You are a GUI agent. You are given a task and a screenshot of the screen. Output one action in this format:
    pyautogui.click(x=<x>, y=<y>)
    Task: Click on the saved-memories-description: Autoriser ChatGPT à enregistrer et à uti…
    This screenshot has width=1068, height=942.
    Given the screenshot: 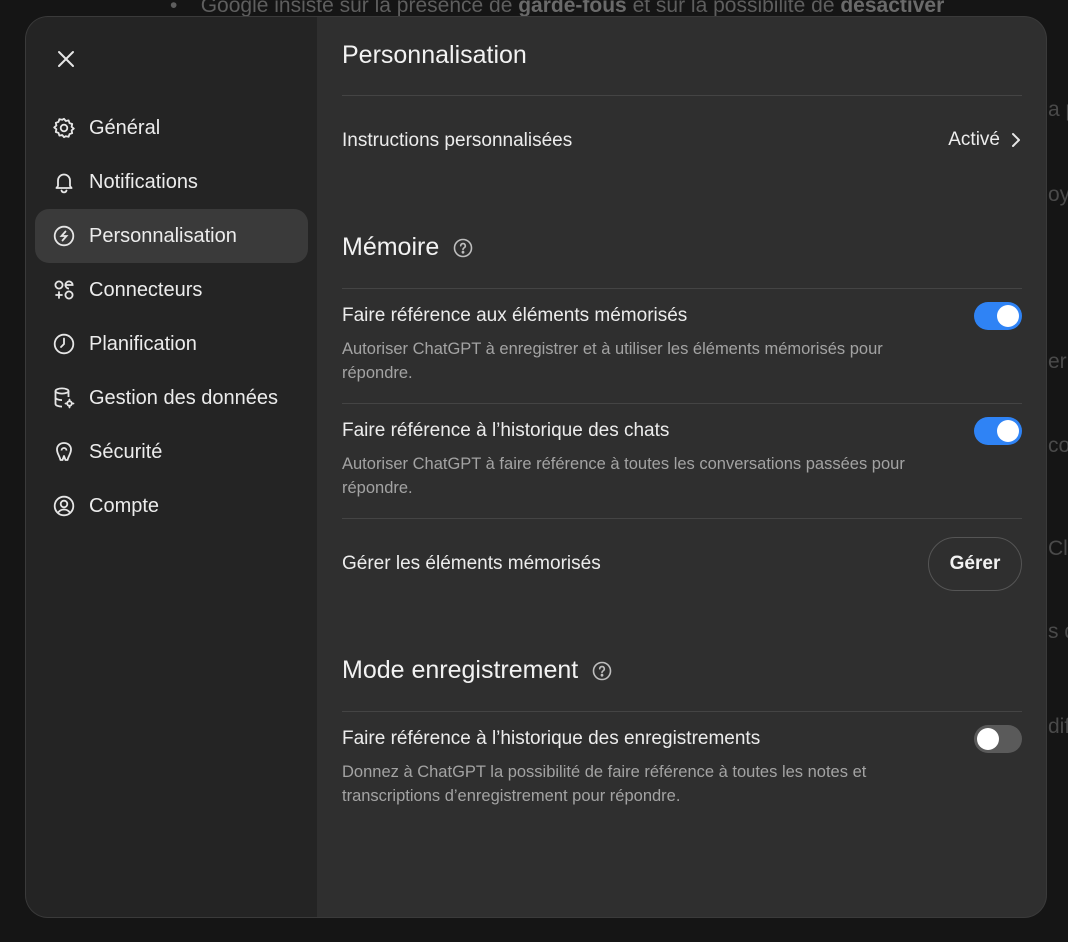 What is the action you would take?
    pyautogui.click(x=612, y=361)
    